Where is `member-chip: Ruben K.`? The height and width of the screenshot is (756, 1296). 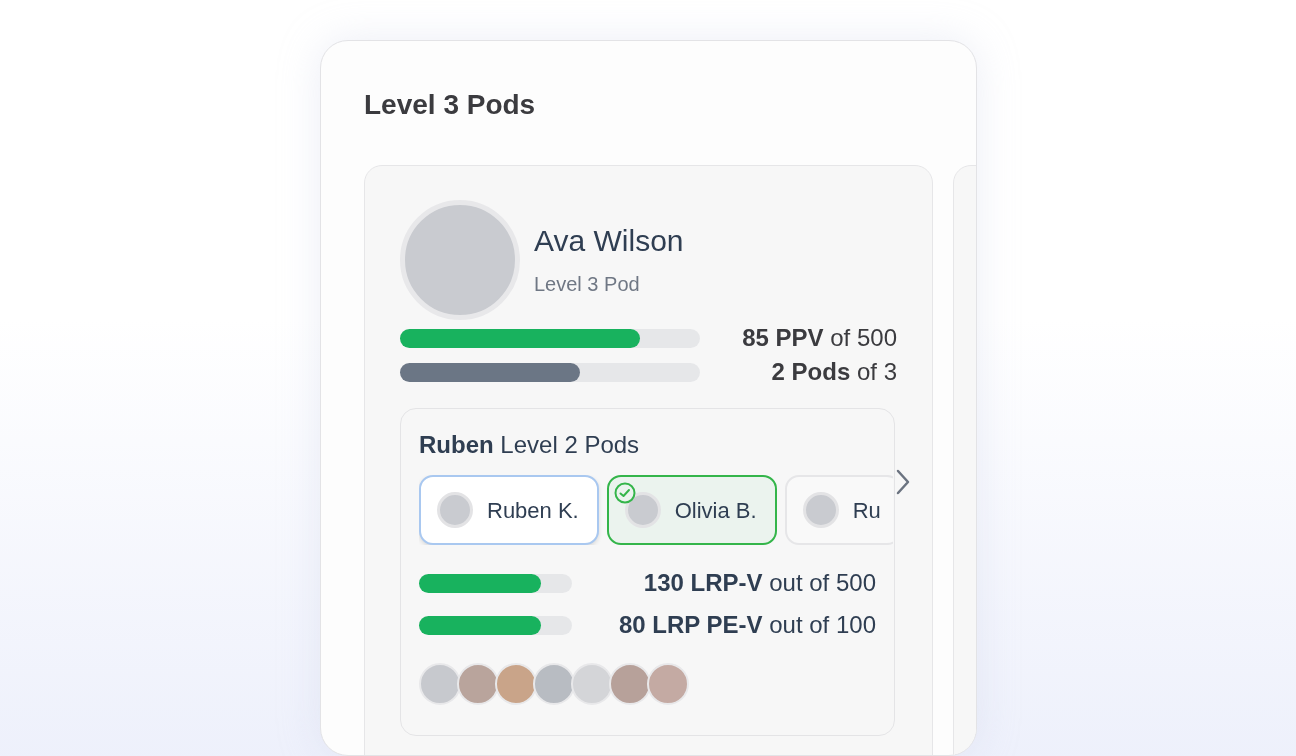 member-chip: Ruben K. is located at coordinates (509, 510).